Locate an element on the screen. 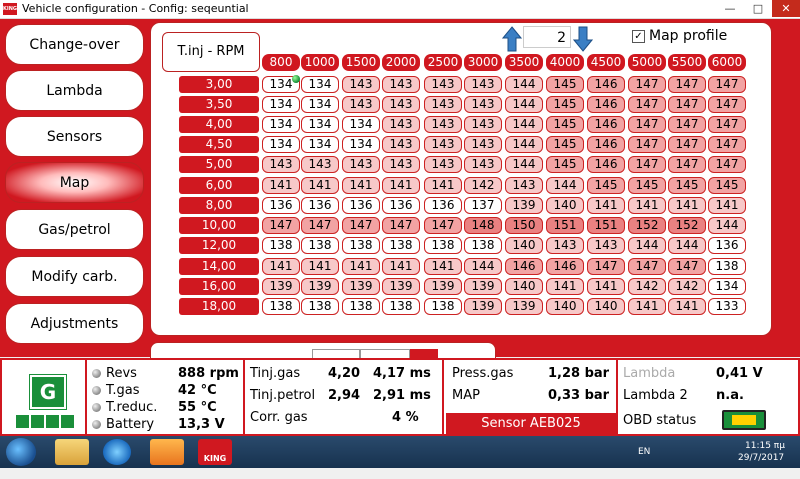 This screenshot has height=479, width=800. obd-connector-icon is located at coordinates (744, 420).